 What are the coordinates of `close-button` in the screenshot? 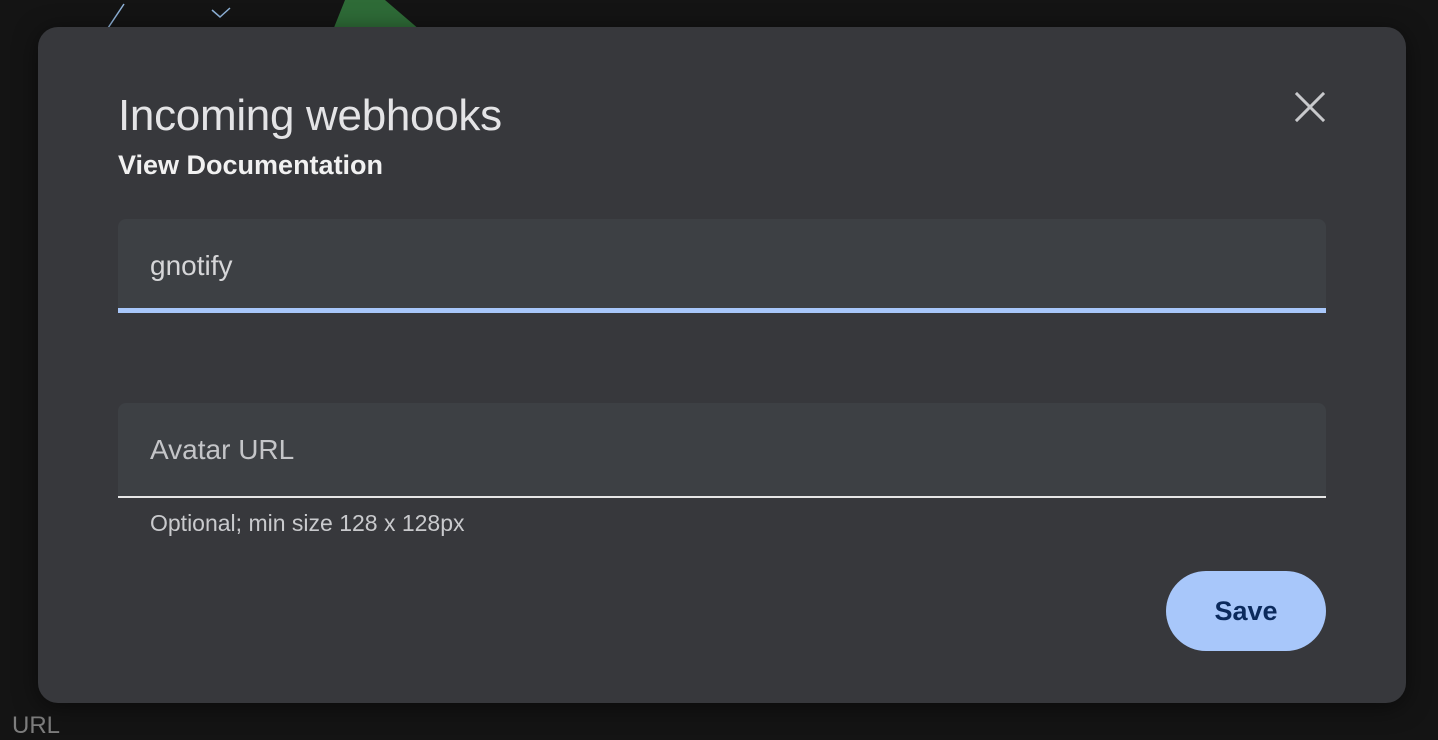 It's located at (1310, 107).